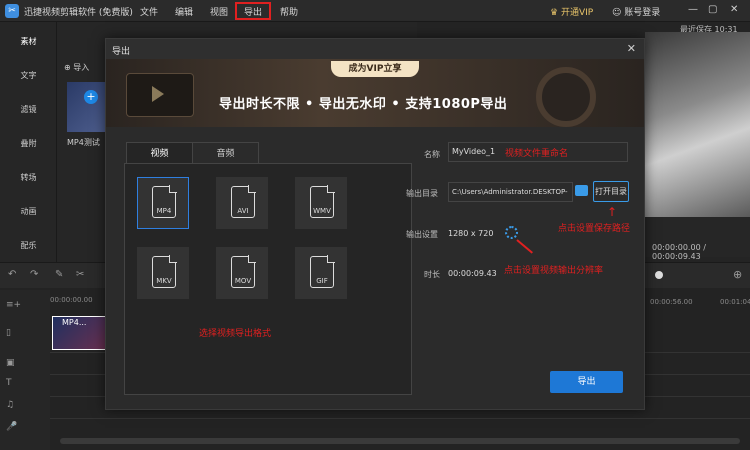  What do you see at coordinates (10, 363) in the screenshot?
I see `overlay-track-icon: ▣` at bounding box center [10, 363].